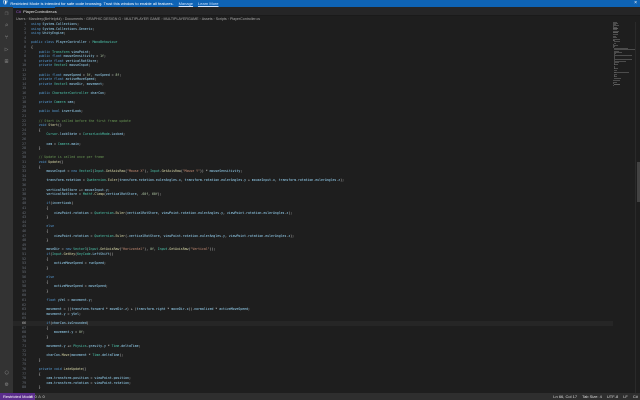 Image resolution: width=640 pixels, height=400 pixels. What do you see at coordinates (245, 19) in the screenshot?
I see `breadcrumb-item: PlayerController.cs` at bounding box center [245, 19].